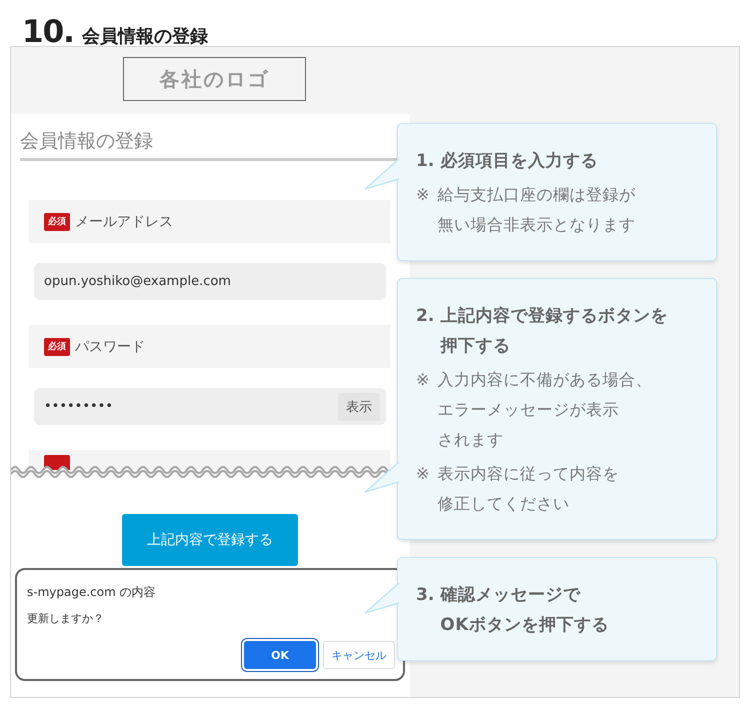 The width and height of the screenshot is (750, 720). What do you see at coordinates (503, 504) in the screenshot?
I see `note-line: 修正してください` at bounding box center [503, 504].